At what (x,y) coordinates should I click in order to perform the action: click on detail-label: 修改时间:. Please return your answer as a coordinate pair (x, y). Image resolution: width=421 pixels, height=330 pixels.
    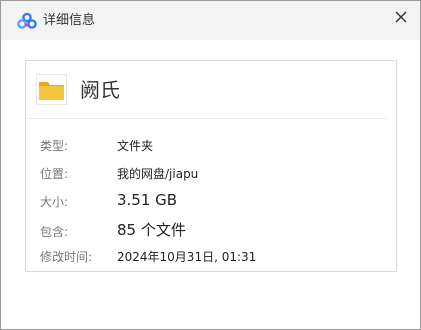
    Looking at the image, I should click on (66, 257).